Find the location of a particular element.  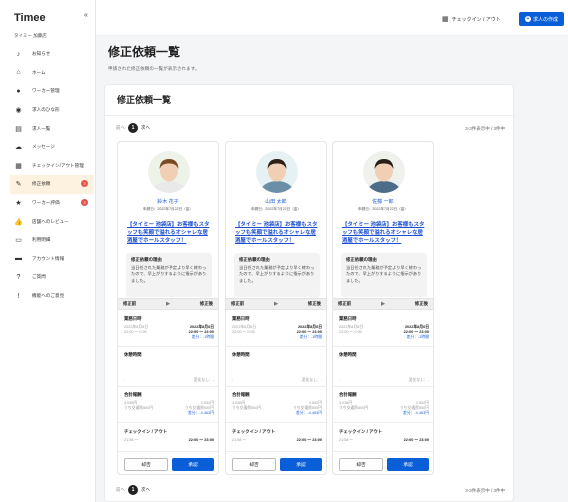

worker-name: 鈴木 花子 is located at coordinates (168, 201).